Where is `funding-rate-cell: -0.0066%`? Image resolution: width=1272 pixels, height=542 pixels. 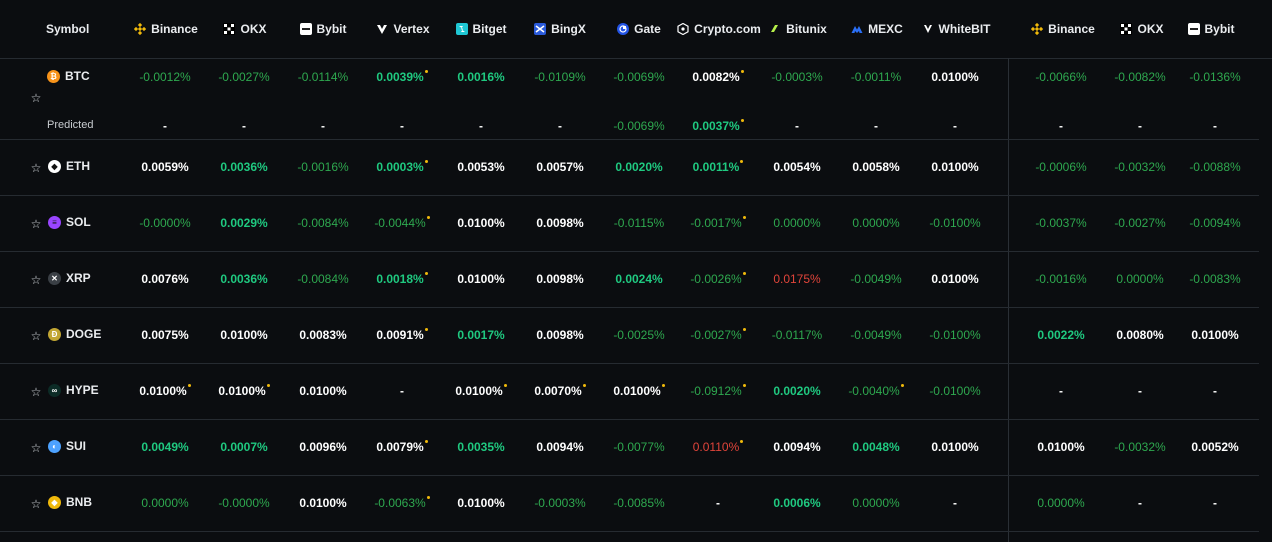 funding-rate-cell: -0.0066% is located at coordinates (1061, 77).